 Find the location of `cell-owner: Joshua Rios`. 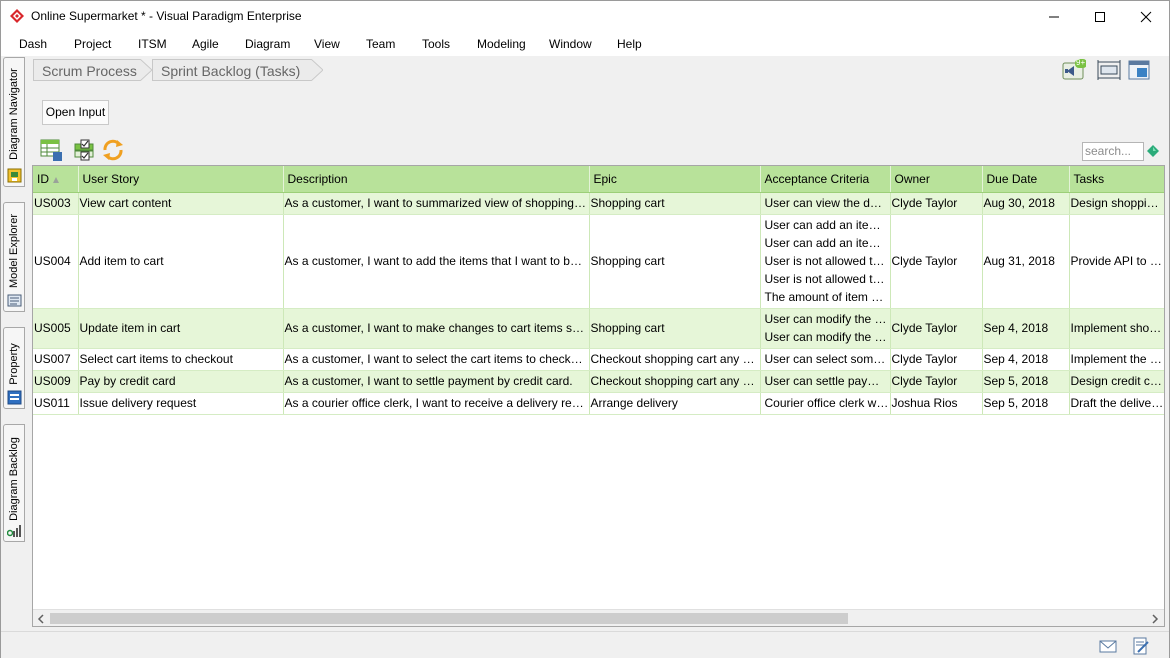

cell-owner: Joshua Rios is located at coordinates (936, 403).